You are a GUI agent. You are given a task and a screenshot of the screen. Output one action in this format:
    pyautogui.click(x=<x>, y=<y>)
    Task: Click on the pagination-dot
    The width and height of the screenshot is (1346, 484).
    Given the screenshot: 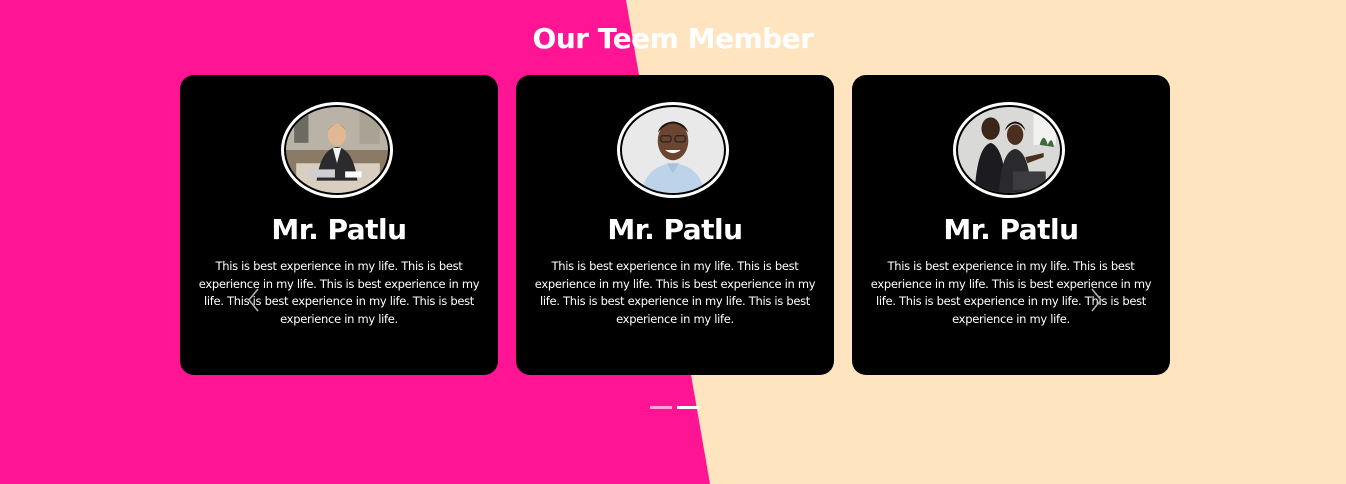 What is the action you would take?
    pyautogui.click(x=661, y=407)
    